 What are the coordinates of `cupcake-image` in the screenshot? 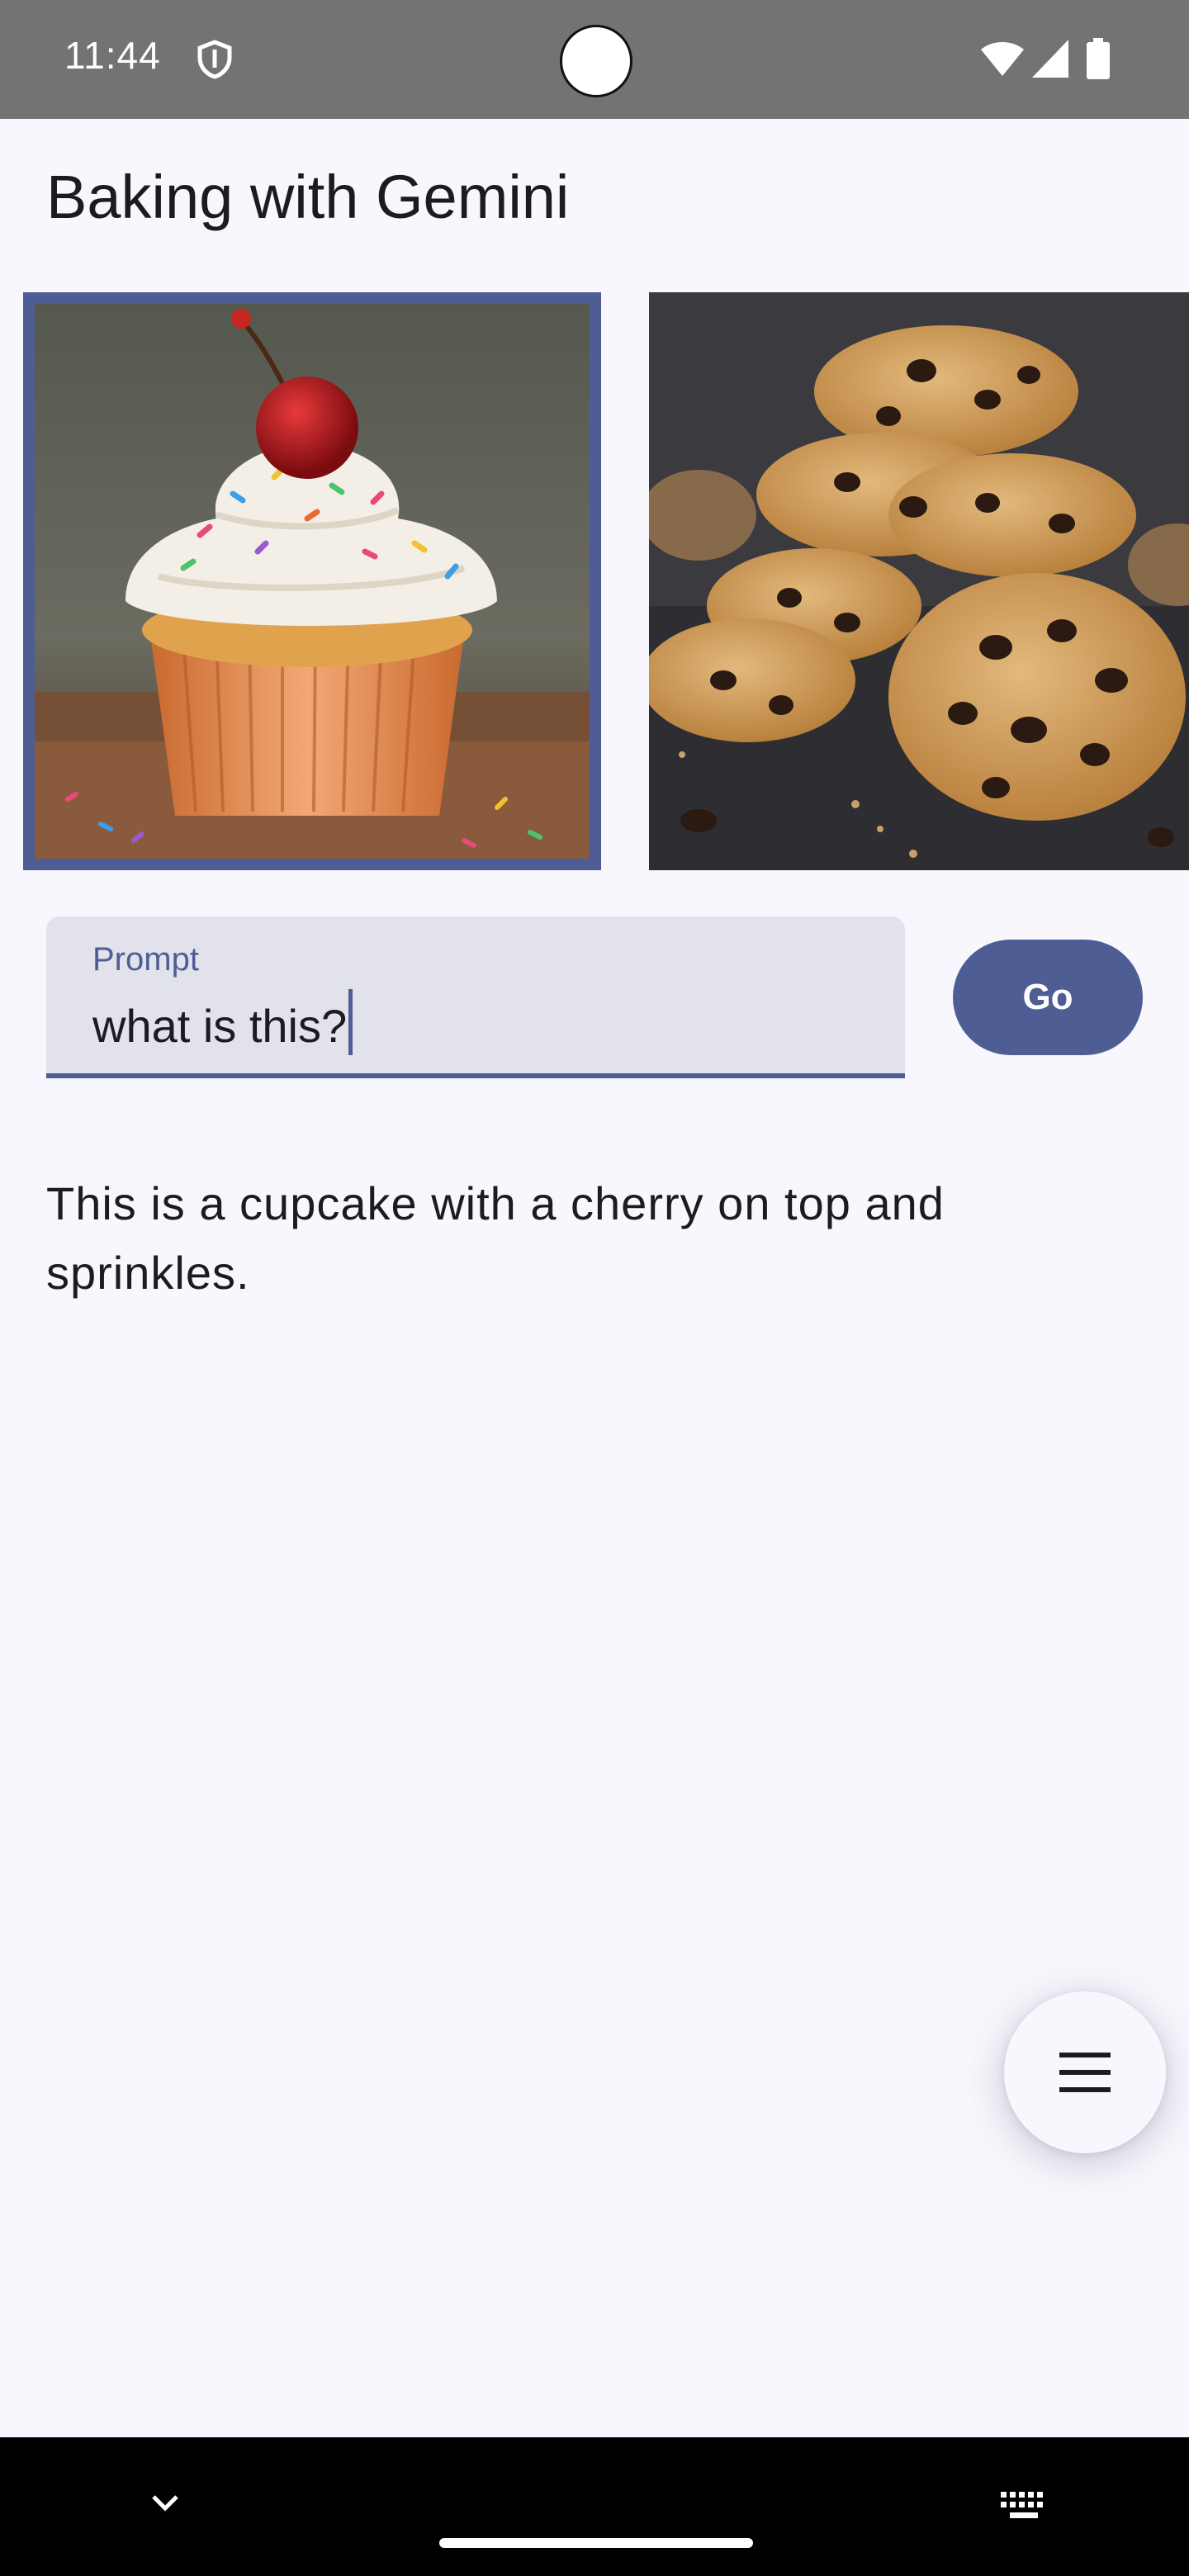 It's located at (312, 581).